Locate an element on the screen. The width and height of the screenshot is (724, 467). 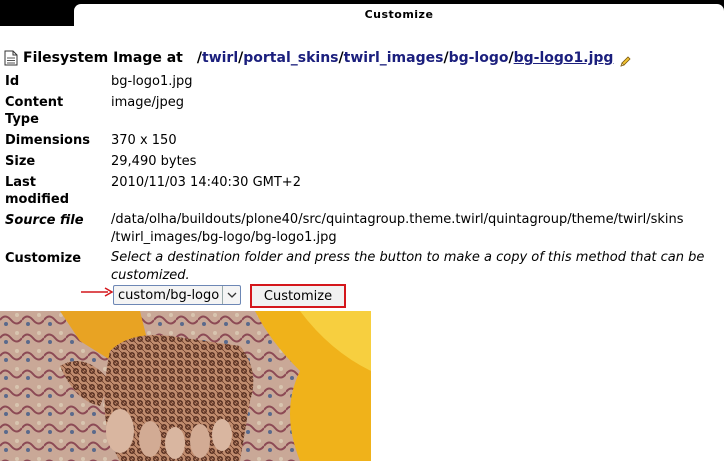
dimensions-label: Dimensions is located at coordinates (47, 140).